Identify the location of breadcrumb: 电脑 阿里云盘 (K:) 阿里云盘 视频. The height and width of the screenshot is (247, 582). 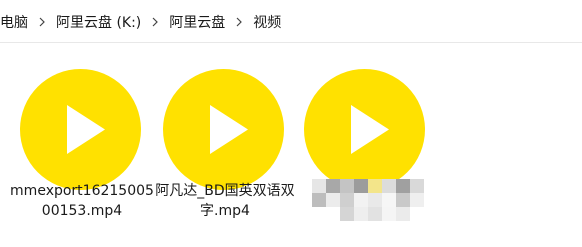
(141, 22).